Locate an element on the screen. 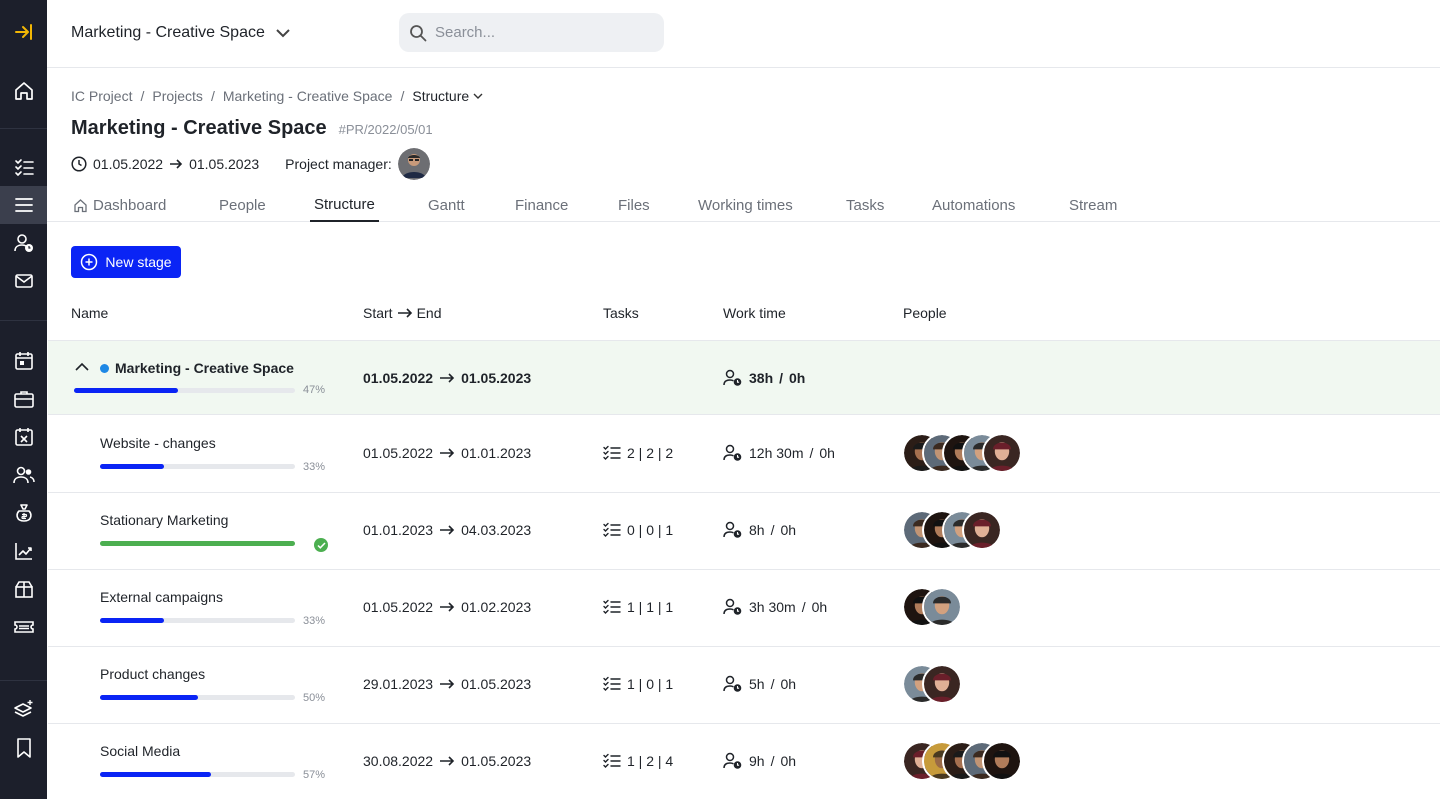 This screenshot has width=1440, height=799. workspace-selector: Marketing - Creative Space is located at coordinates (181, 33).